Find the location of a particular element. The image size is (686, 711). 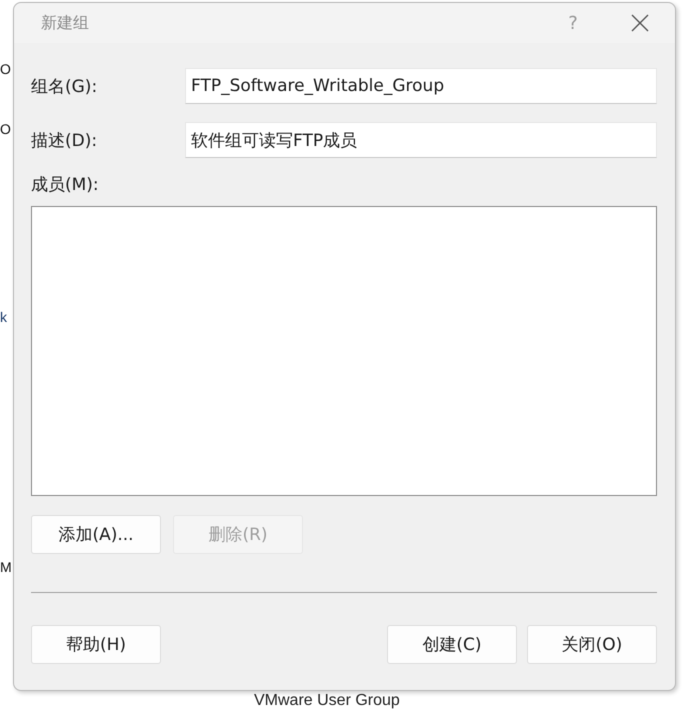

field-label: 描述(D): is located at coordinates (64, 141).